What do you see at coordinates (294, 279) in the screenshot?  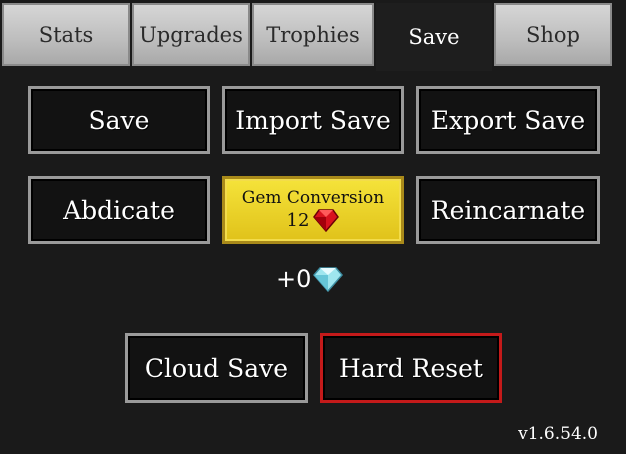 I see `gain-text: +0` at bounding box center [294, 279].